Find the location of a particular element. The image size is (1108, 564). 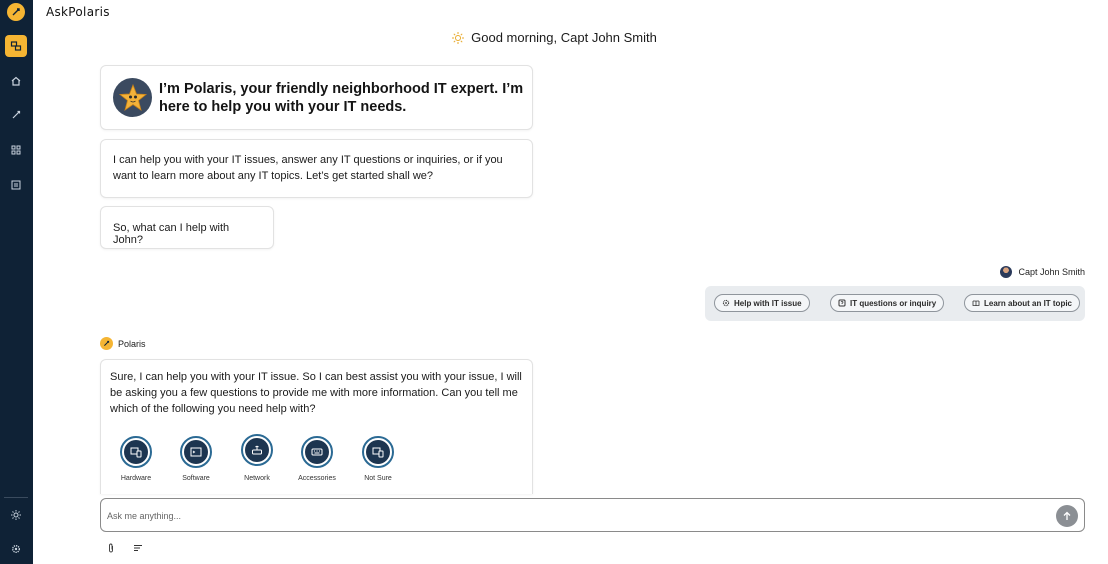

category-label: Network is located at coordinates (257, 478).